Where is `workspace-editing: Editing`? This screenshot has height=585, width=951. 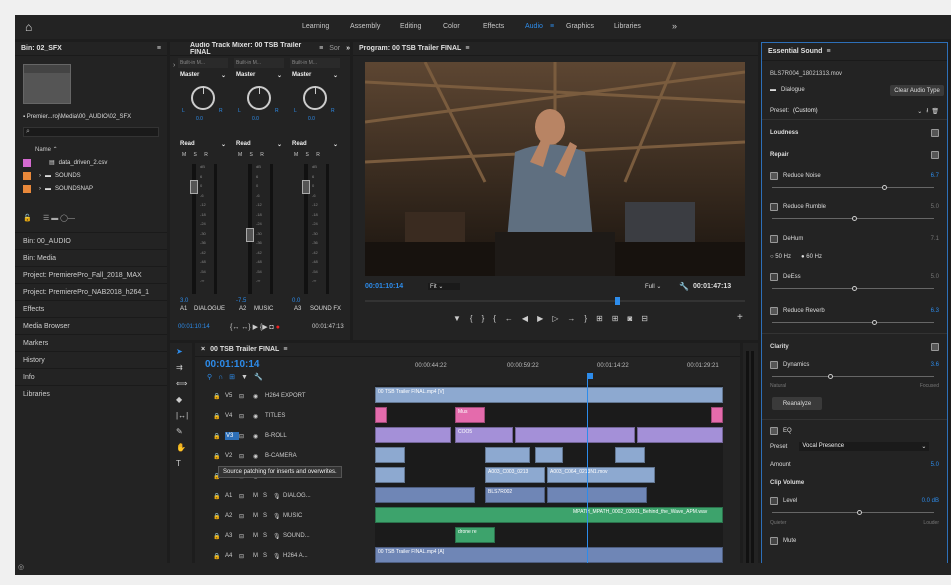 workspace-editing: Editing is located at coordinates (410, 26).